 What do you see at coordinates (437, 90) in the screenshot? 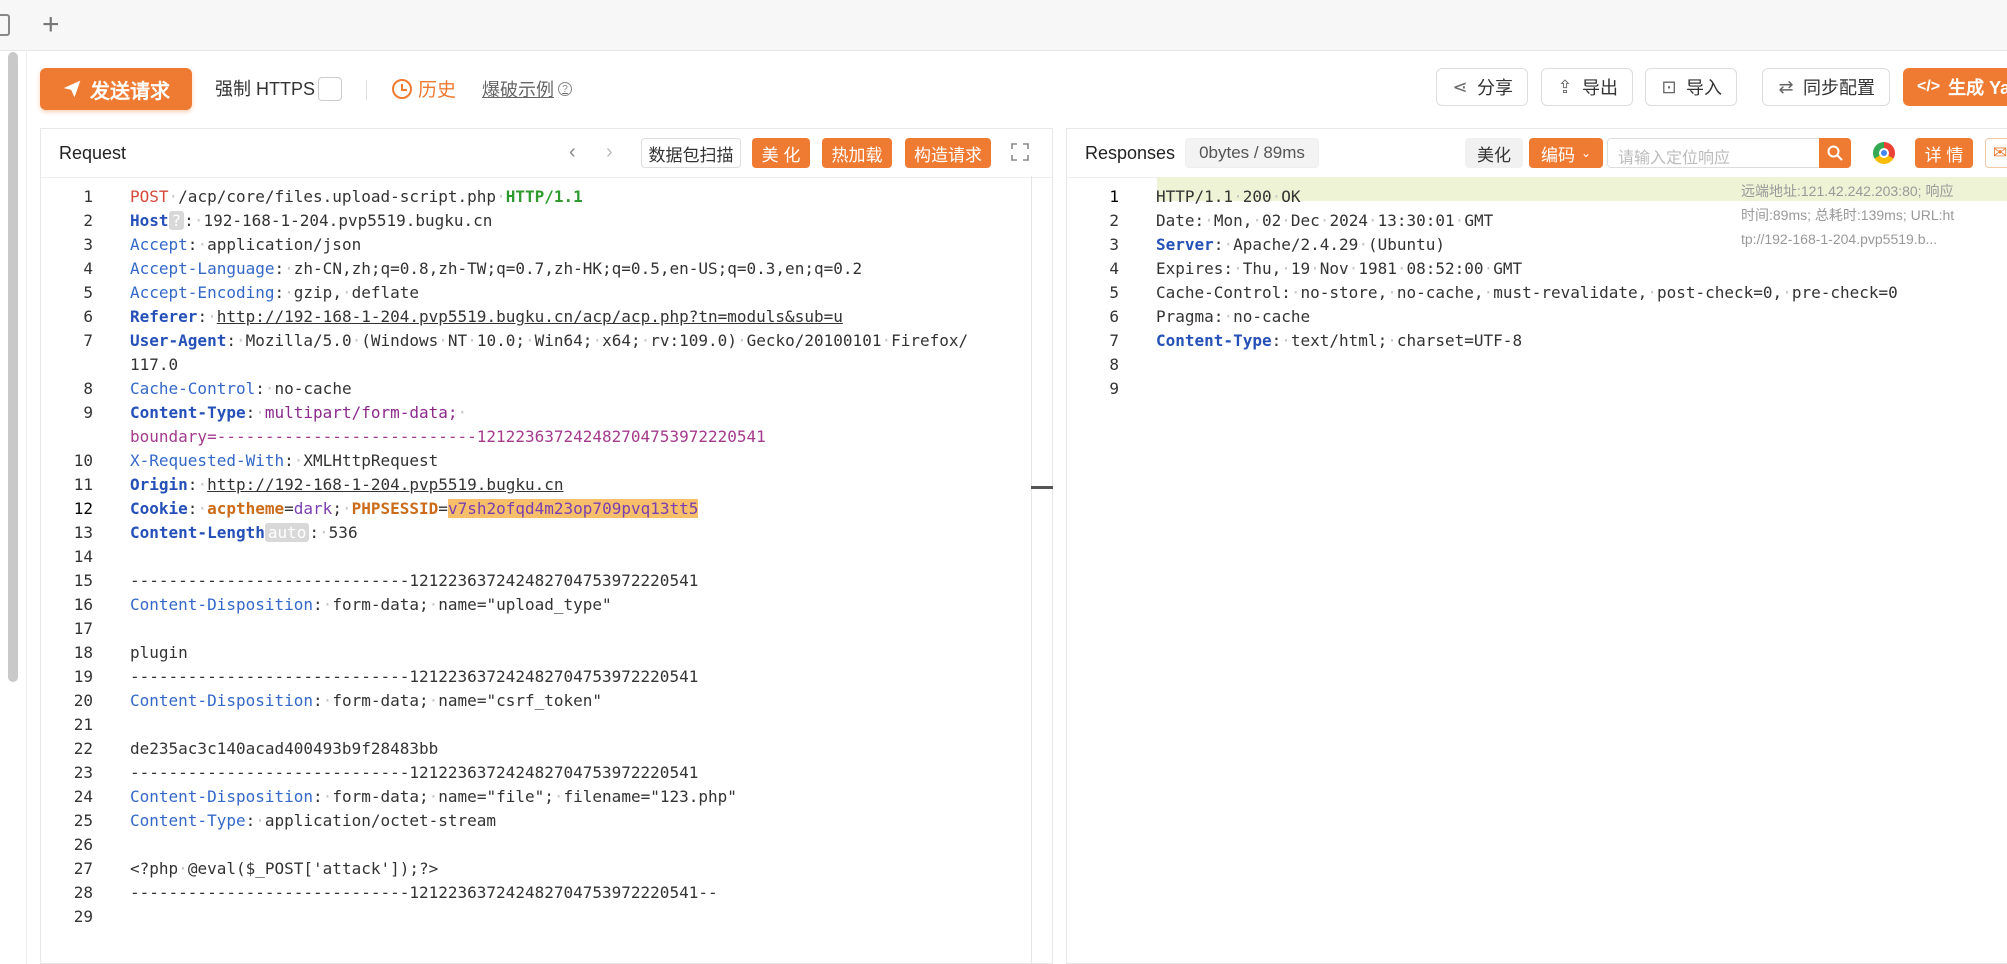
I see `history-label: 历史` at bounding box center [437, 90].